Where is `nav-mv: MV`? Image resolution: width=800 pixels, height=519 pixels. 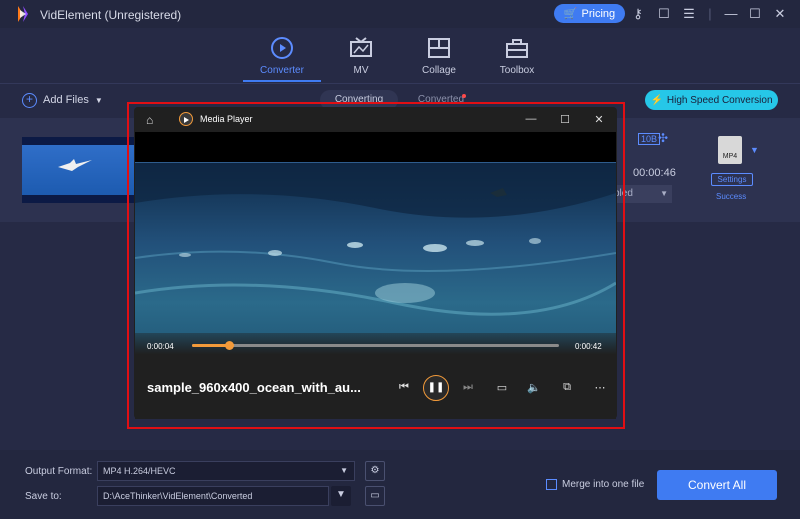 nav-mv: MV is located at coordinates (361, 58).